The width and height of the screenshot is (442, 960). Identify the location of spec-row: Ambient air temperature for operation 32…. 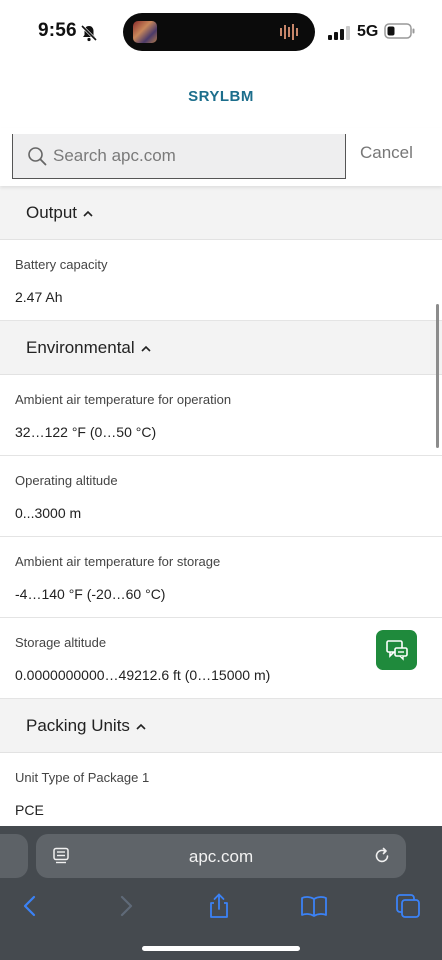
(221, 415).